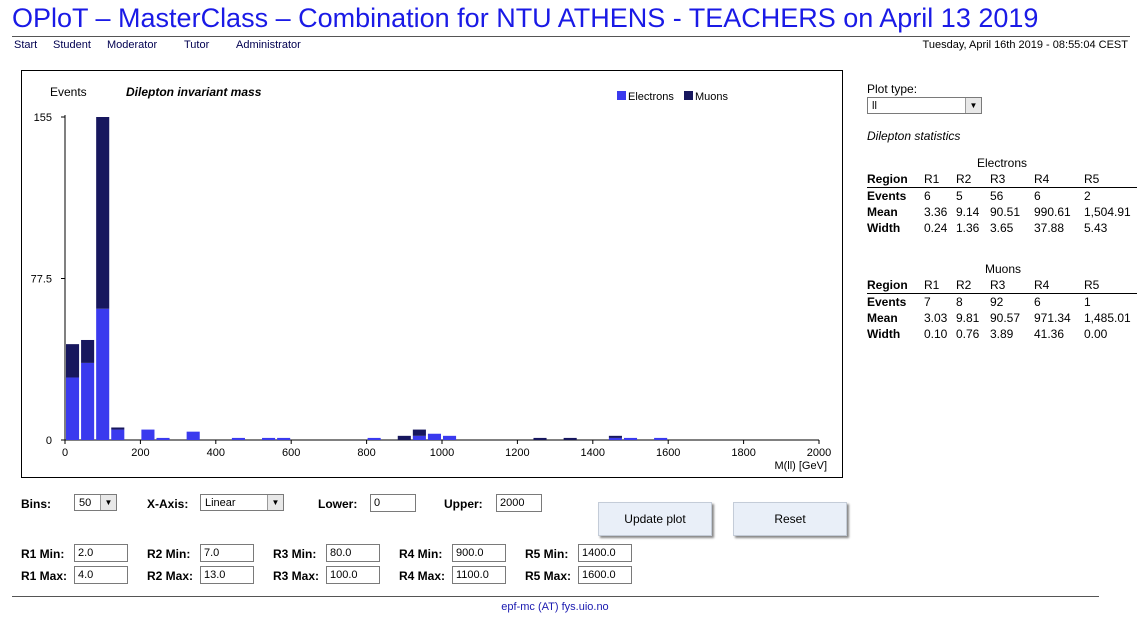 This screenshot has width=1142, height=623. What do you see at coordinates (655, 519) in the screenshot?
I see `update-plot-button: Update plot` at bounding box center [655, 519].